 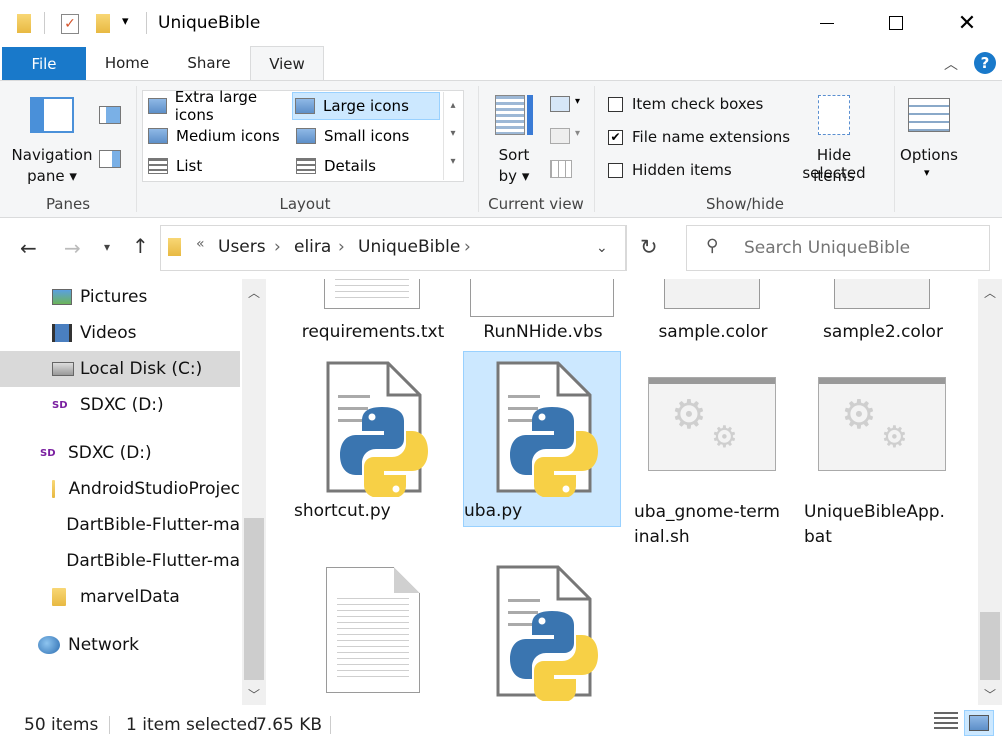 What do you see at coordinates (615, 137) in the screenshot?
I see `file-name-extensions-checkbox: ✔` at bounding box center [615, 137].